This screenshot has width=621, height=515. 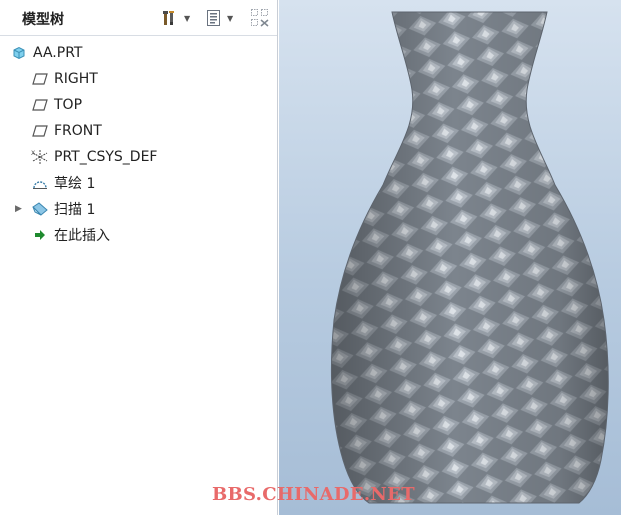 What do you see at coordinates (176, 18) in the screenshot?
I see `settings-tool-button: ▼` at bounding box center [176, 18].